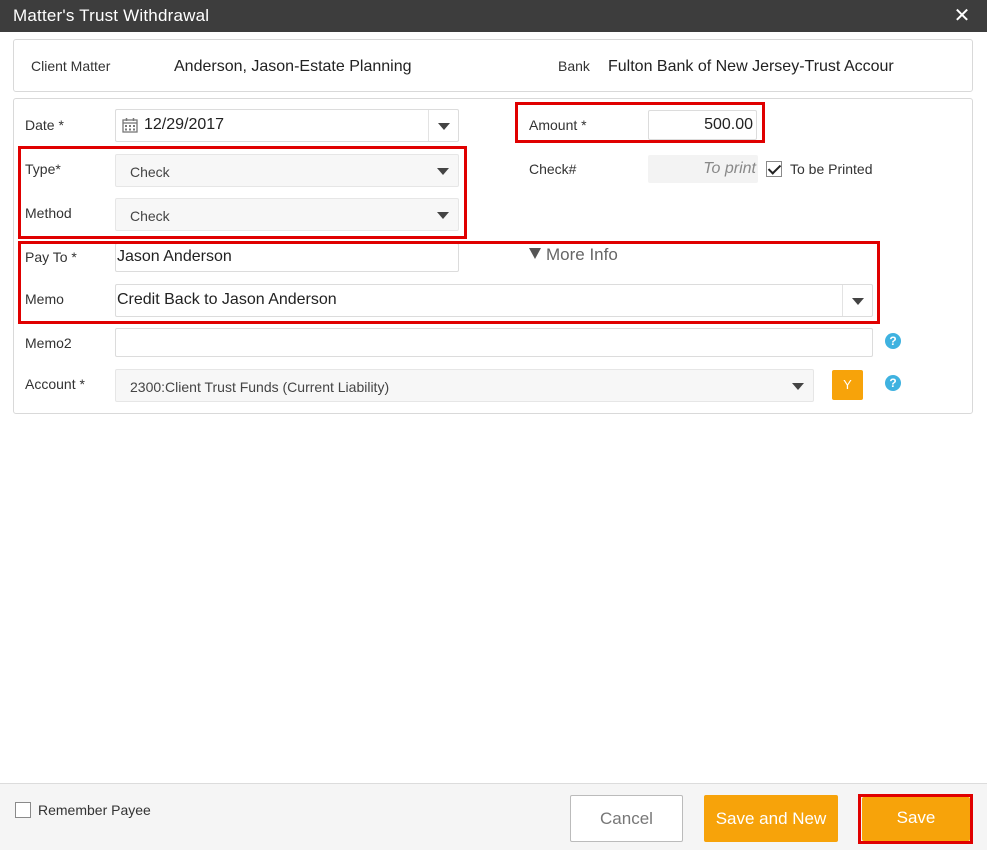  Describe the element at coordinates (582, 254) in the screenshot. I see `more-info-label: More Info` at that location.